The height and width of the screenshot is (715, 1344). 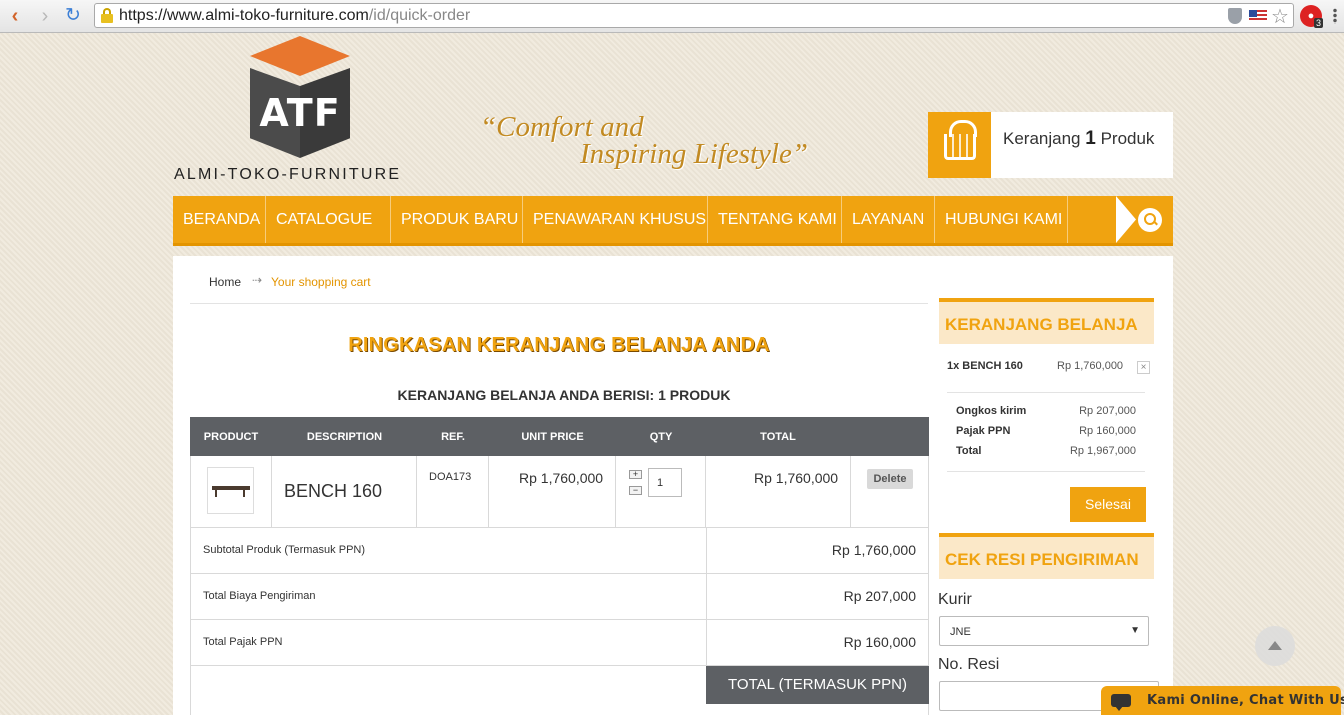 I want to click on nav-layanan: LAYANAN, so click(x=888, y=219).